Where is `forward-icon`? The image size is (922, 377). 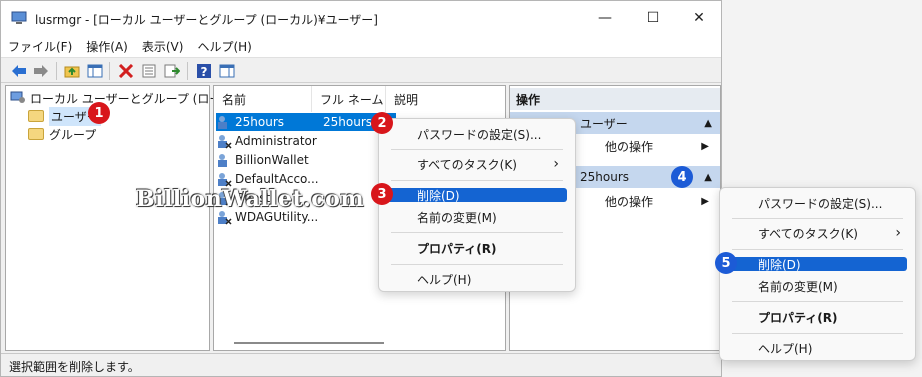
forward-icon is located at coordinates (41, 71).